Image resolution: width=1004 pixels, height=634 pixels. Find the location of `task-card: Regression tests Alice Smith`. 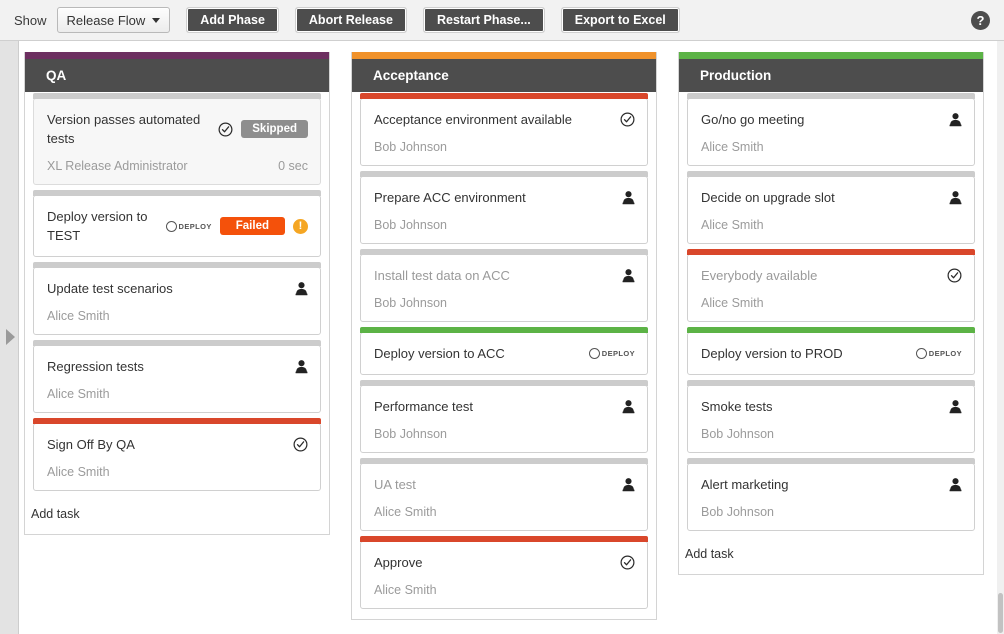

task-card: Regression tests Alice Smith is located at coordinates (177, 376).